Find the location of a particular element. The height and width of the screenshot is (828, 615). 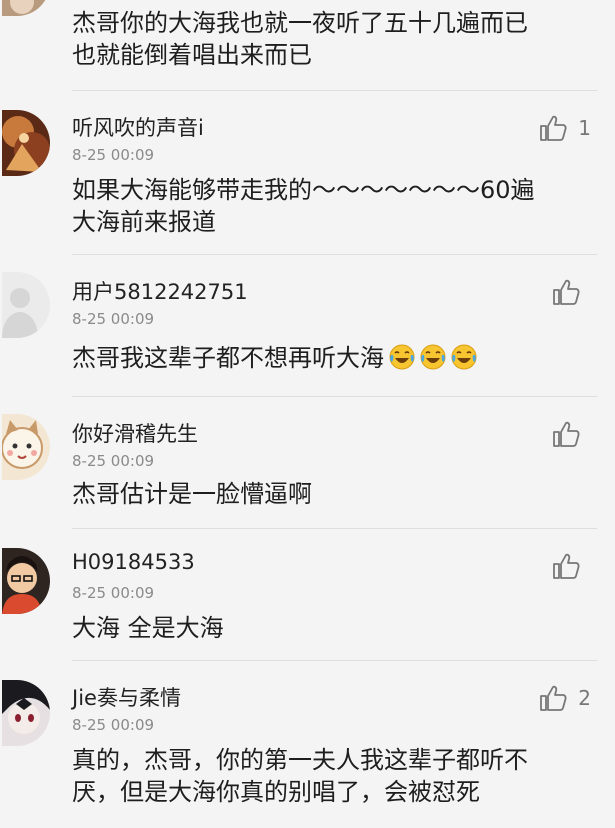

like-count: 2 is located at coordinates (584, 698).